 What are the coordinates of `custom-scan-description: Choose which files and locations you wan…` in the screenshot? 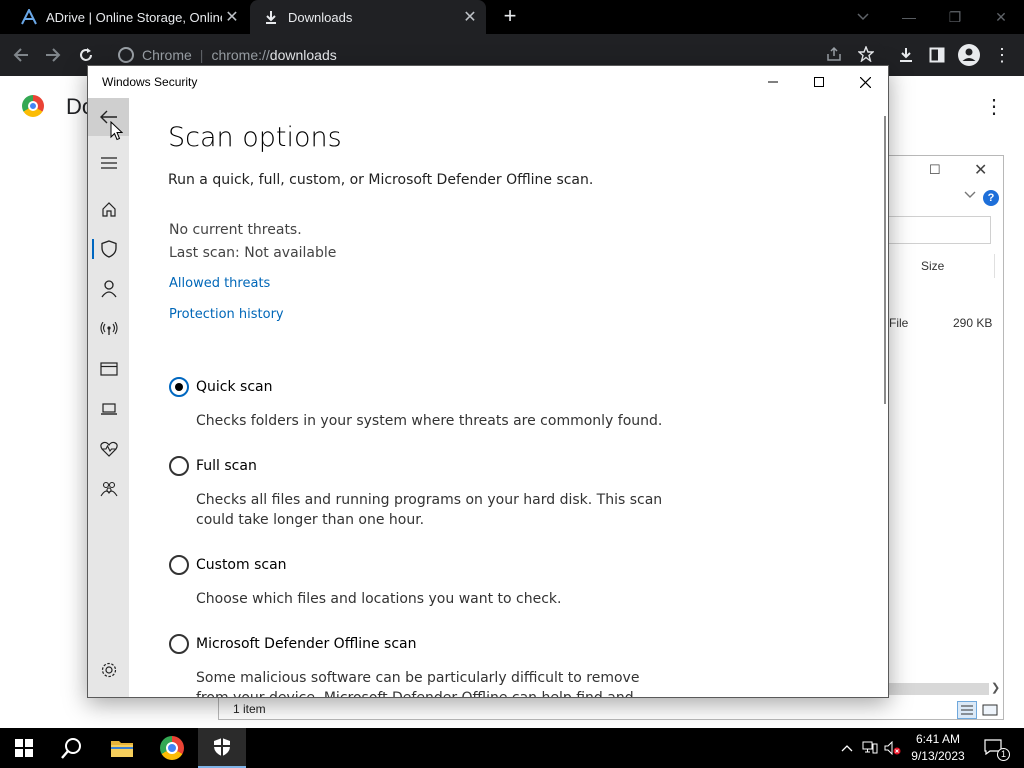 It's located at (379, 599).